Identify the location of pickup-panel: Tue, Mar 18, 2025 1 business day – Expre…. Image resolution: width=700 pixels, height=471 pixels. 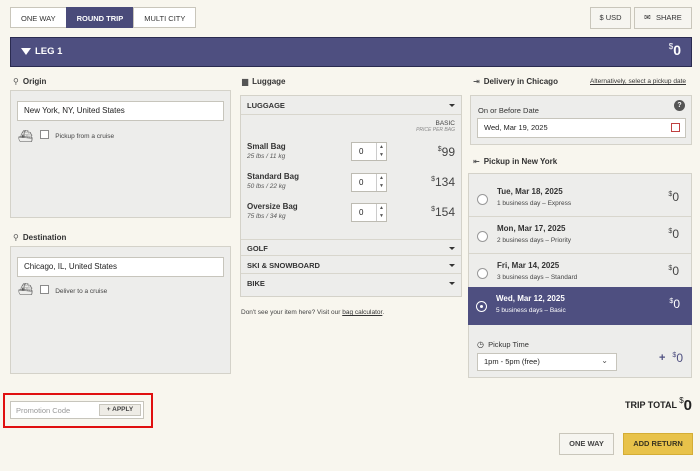
(580, 275).